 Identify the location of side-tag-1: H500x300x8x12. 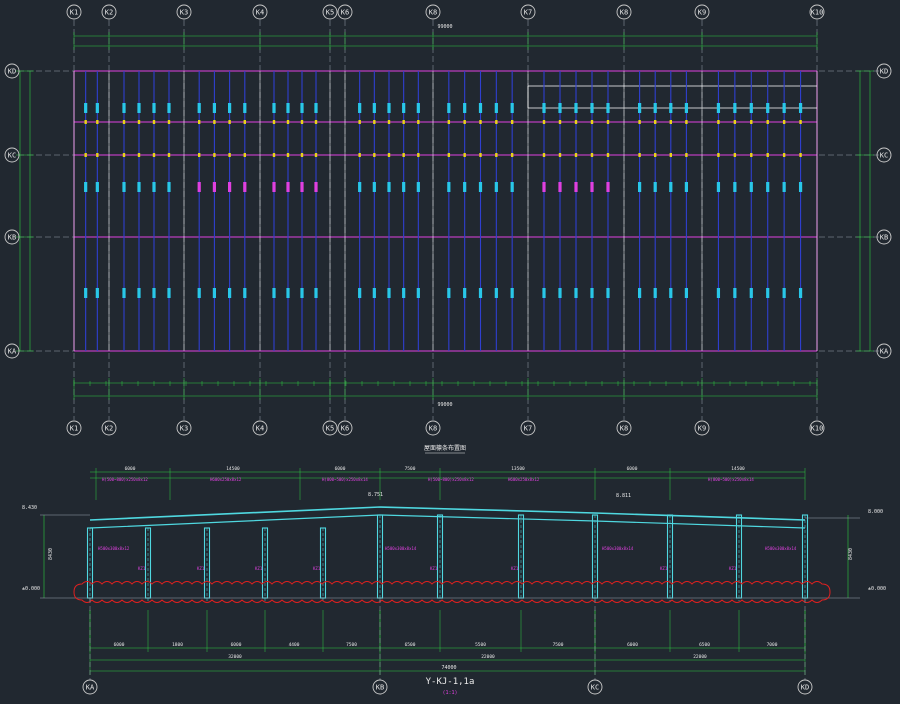
(114, 548).